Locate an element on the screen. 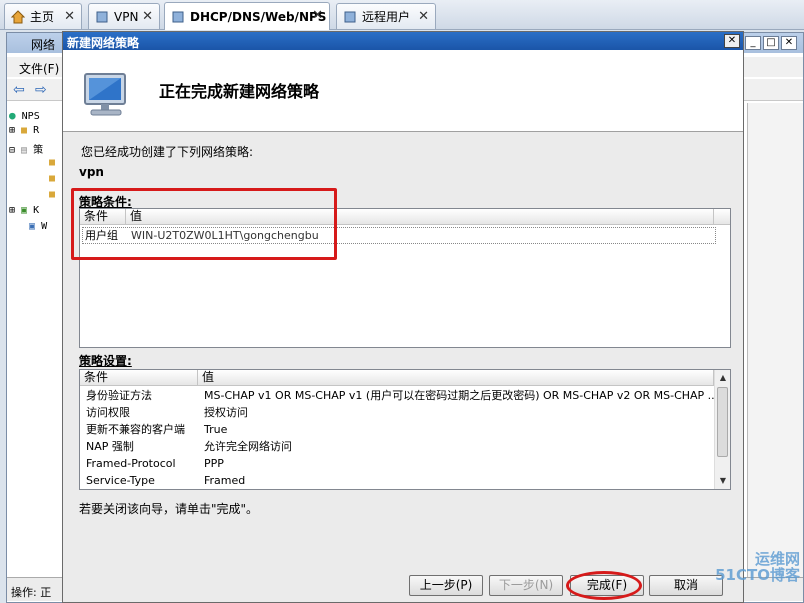 The height and width of the screenshot is (603, 804). tab-label: DHCP/DNS/Web/NPS is located at coordinates (258, 16).